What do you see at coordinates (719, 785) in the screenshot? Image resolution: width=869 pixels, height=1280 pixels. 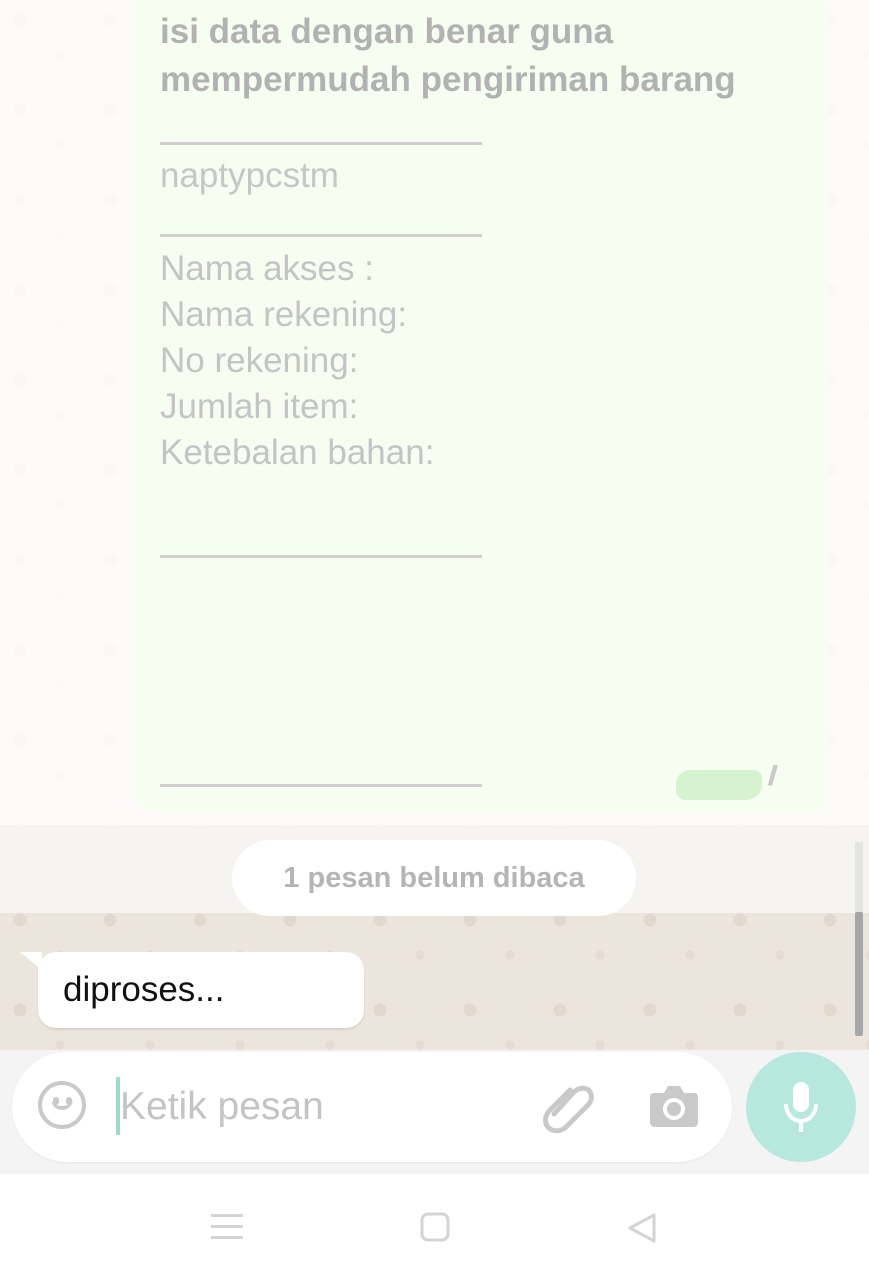 I see `redacted-timestamp` at bounding box center [719, 785].